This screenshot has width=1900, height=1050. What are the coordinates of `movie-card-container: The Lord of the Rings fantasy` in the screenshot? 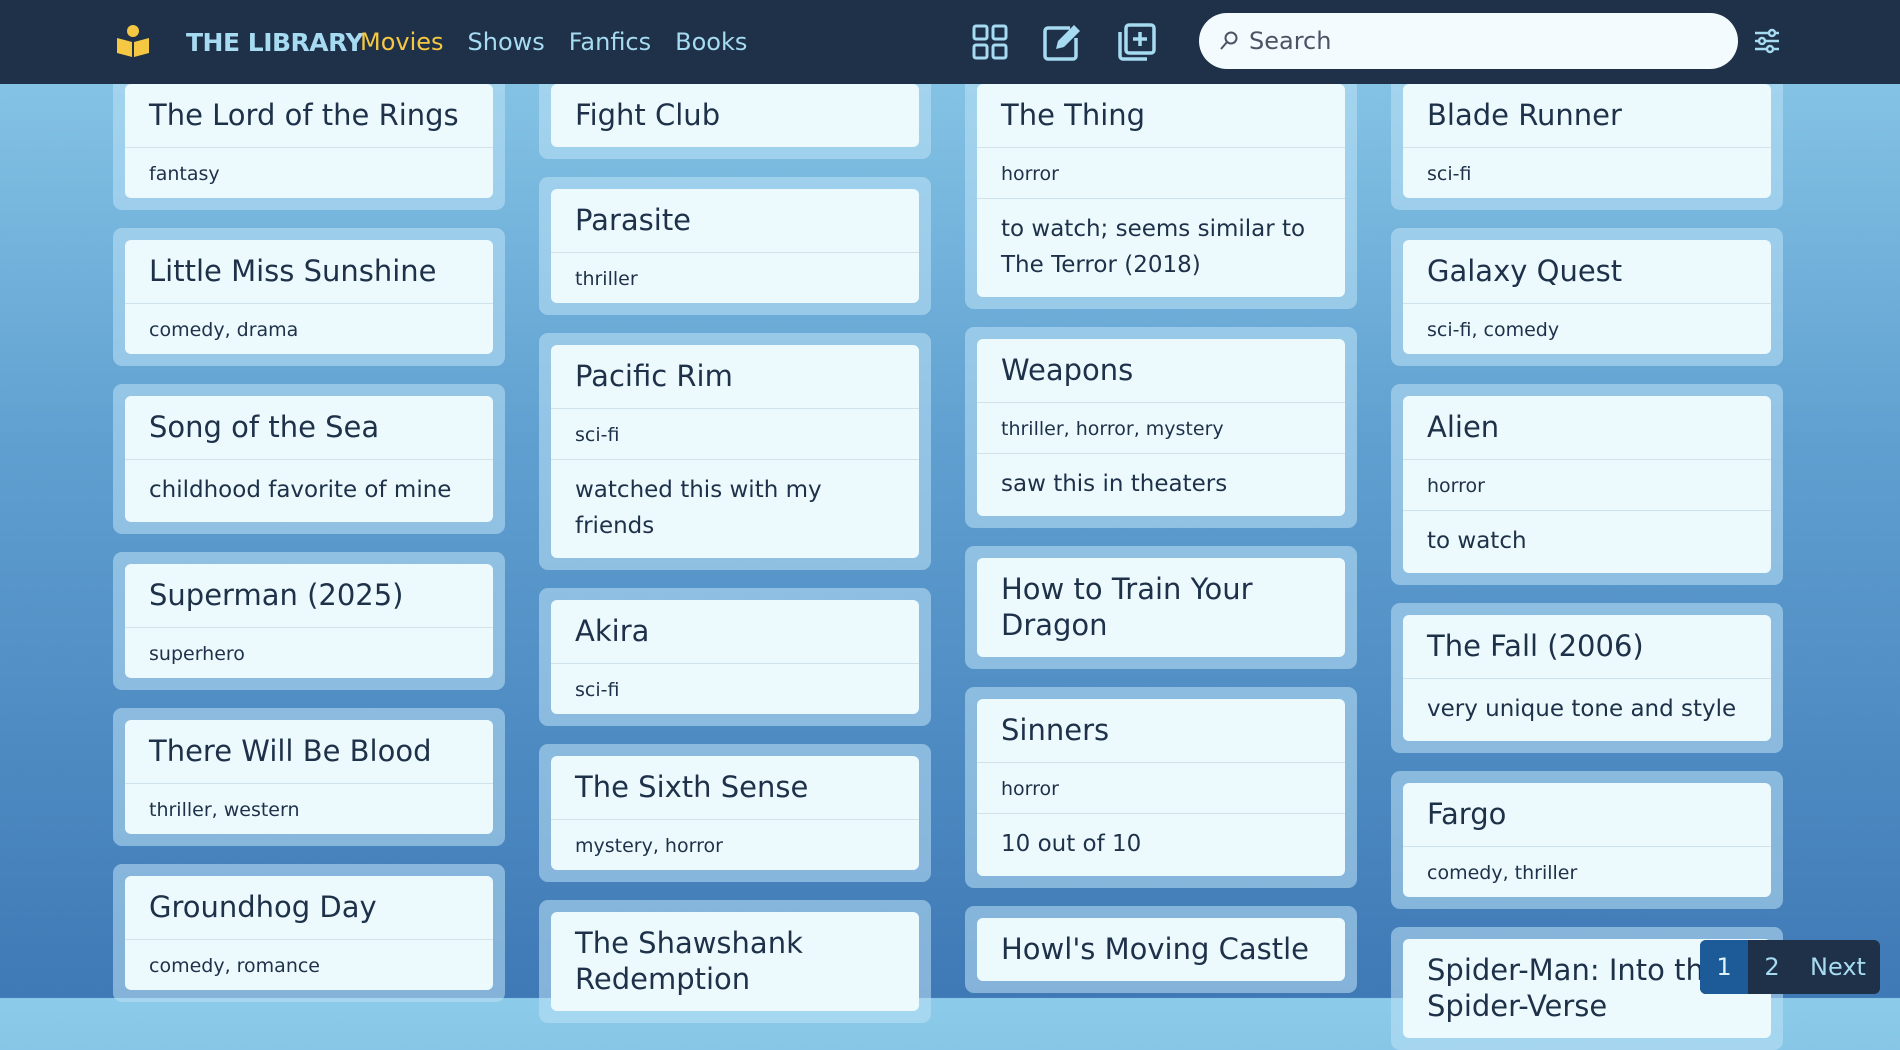 It's located at (309, 147).